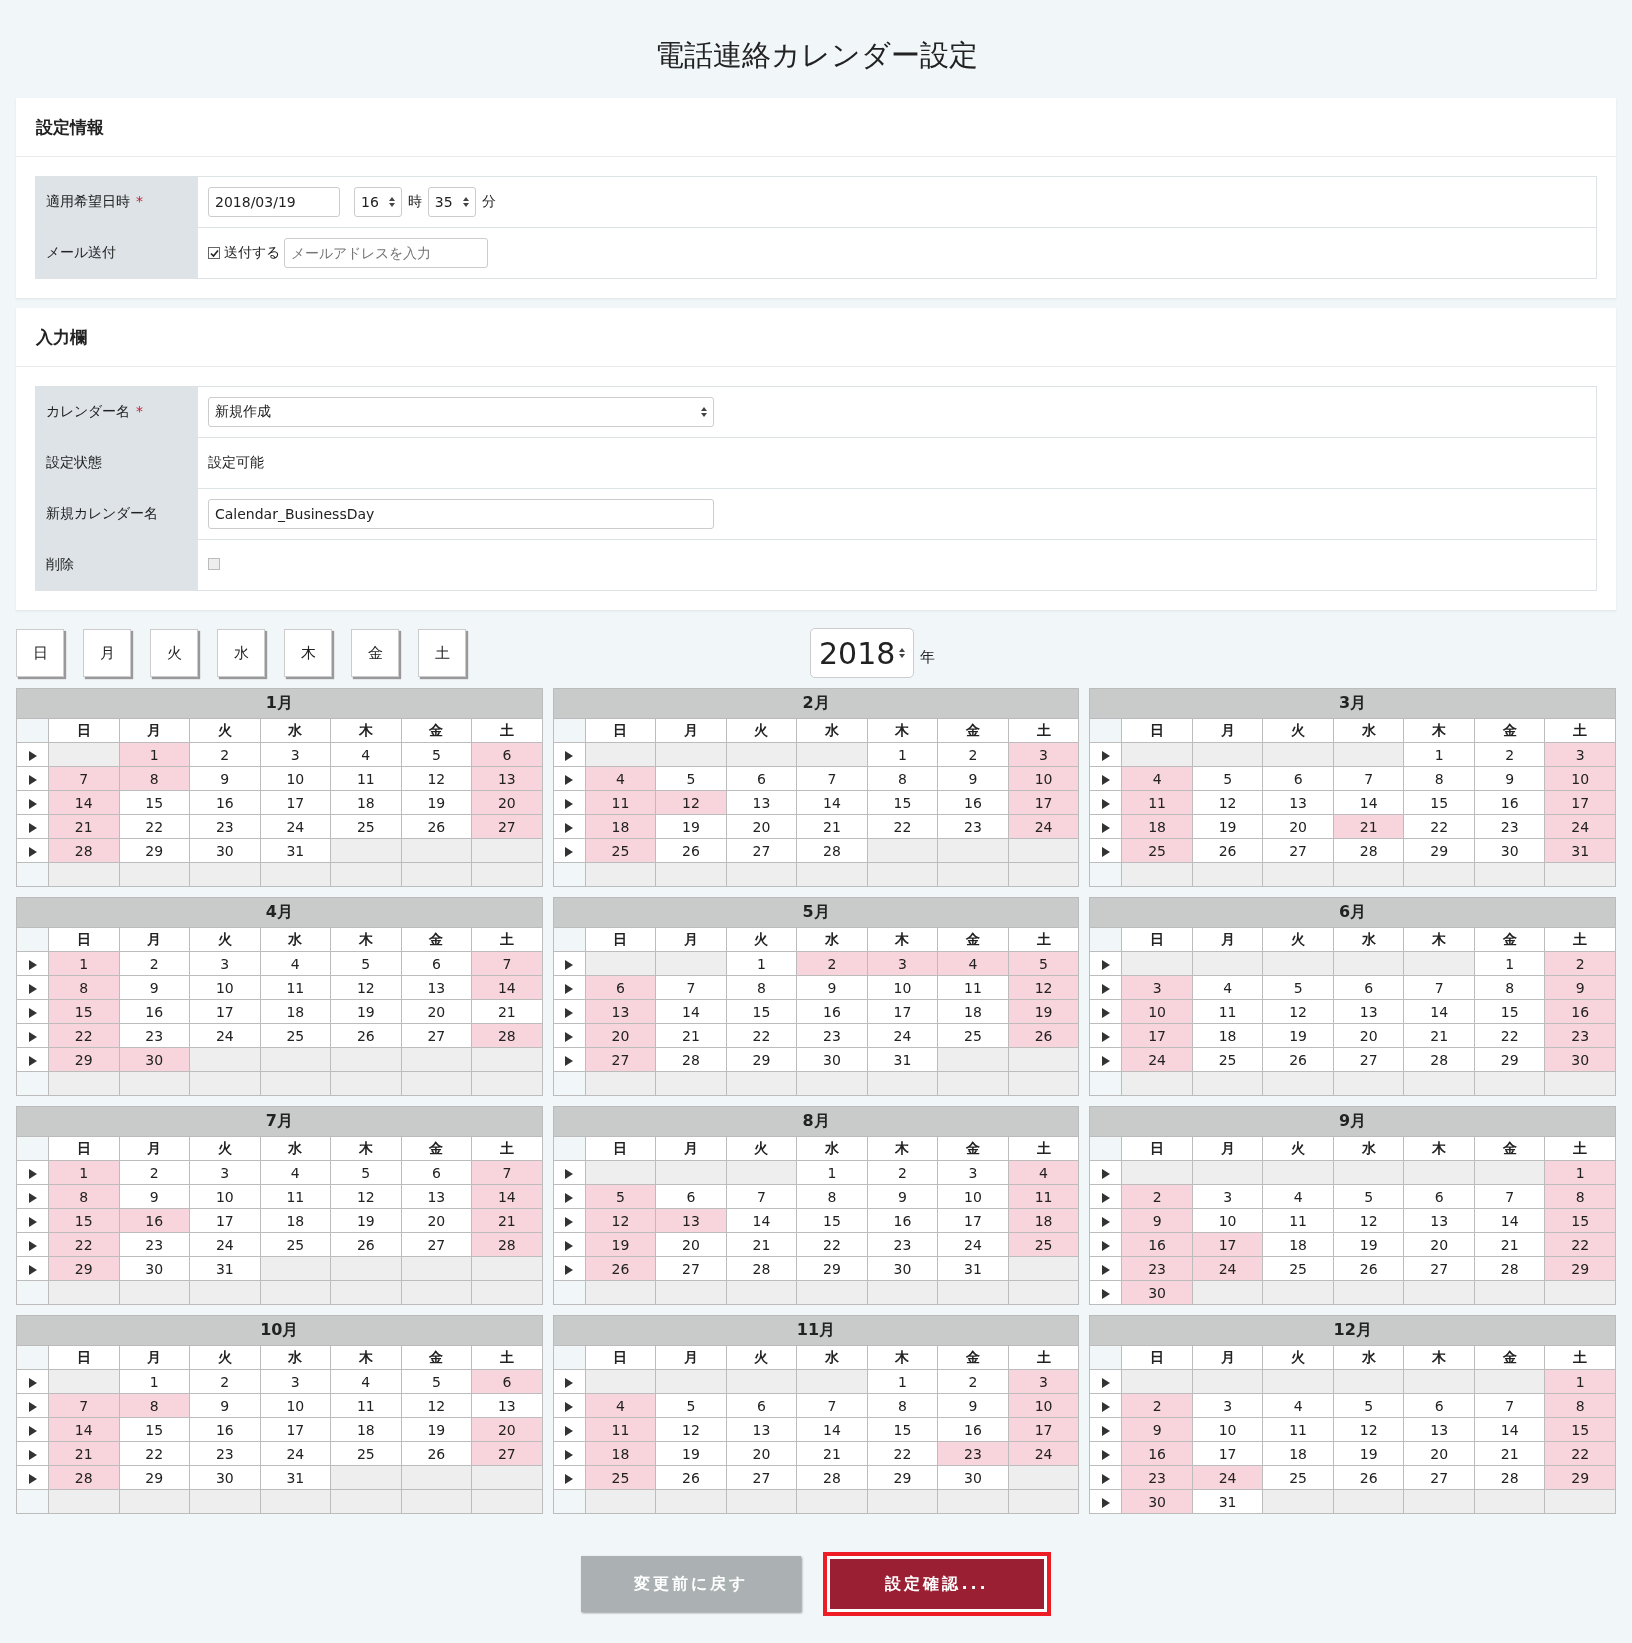 Image resolution: width=1632 pixels, height=1643 pixels. I want to click on weekday-button: 土, so click(442, 653).